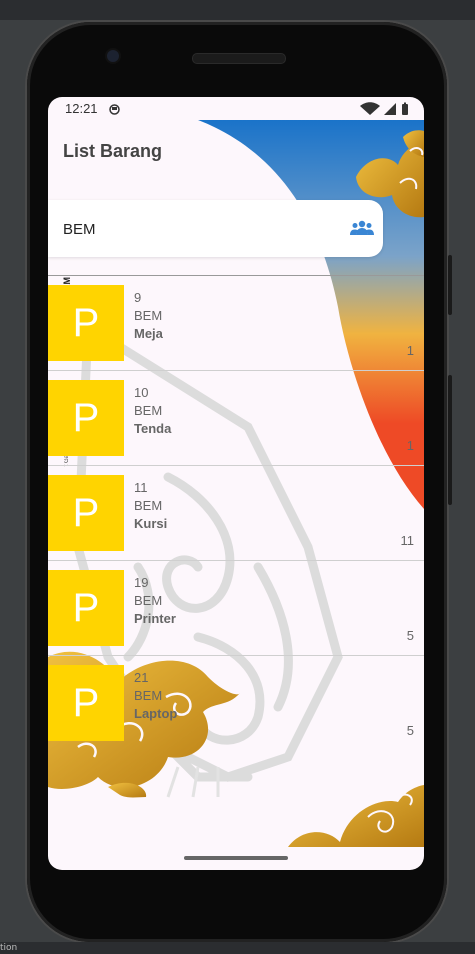  What do you see at coordinates (236, 418) in the screenshot?
I see `list-item: P 10 BEM Tenda 1` at bounding box center [236, 418].